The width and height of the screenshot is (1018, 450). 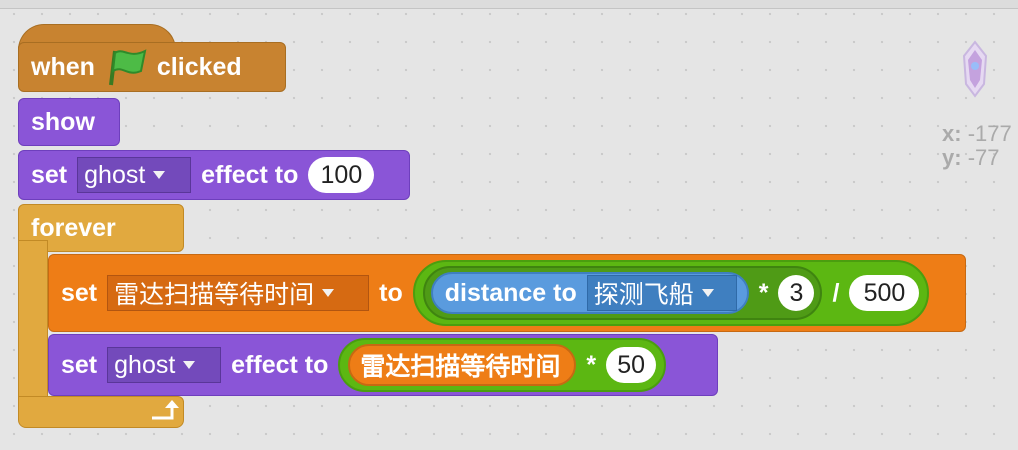 What do you see at coordinates (63, 66) in the screenshot?
I see `when-label: when` at bounding box center [63, 66].